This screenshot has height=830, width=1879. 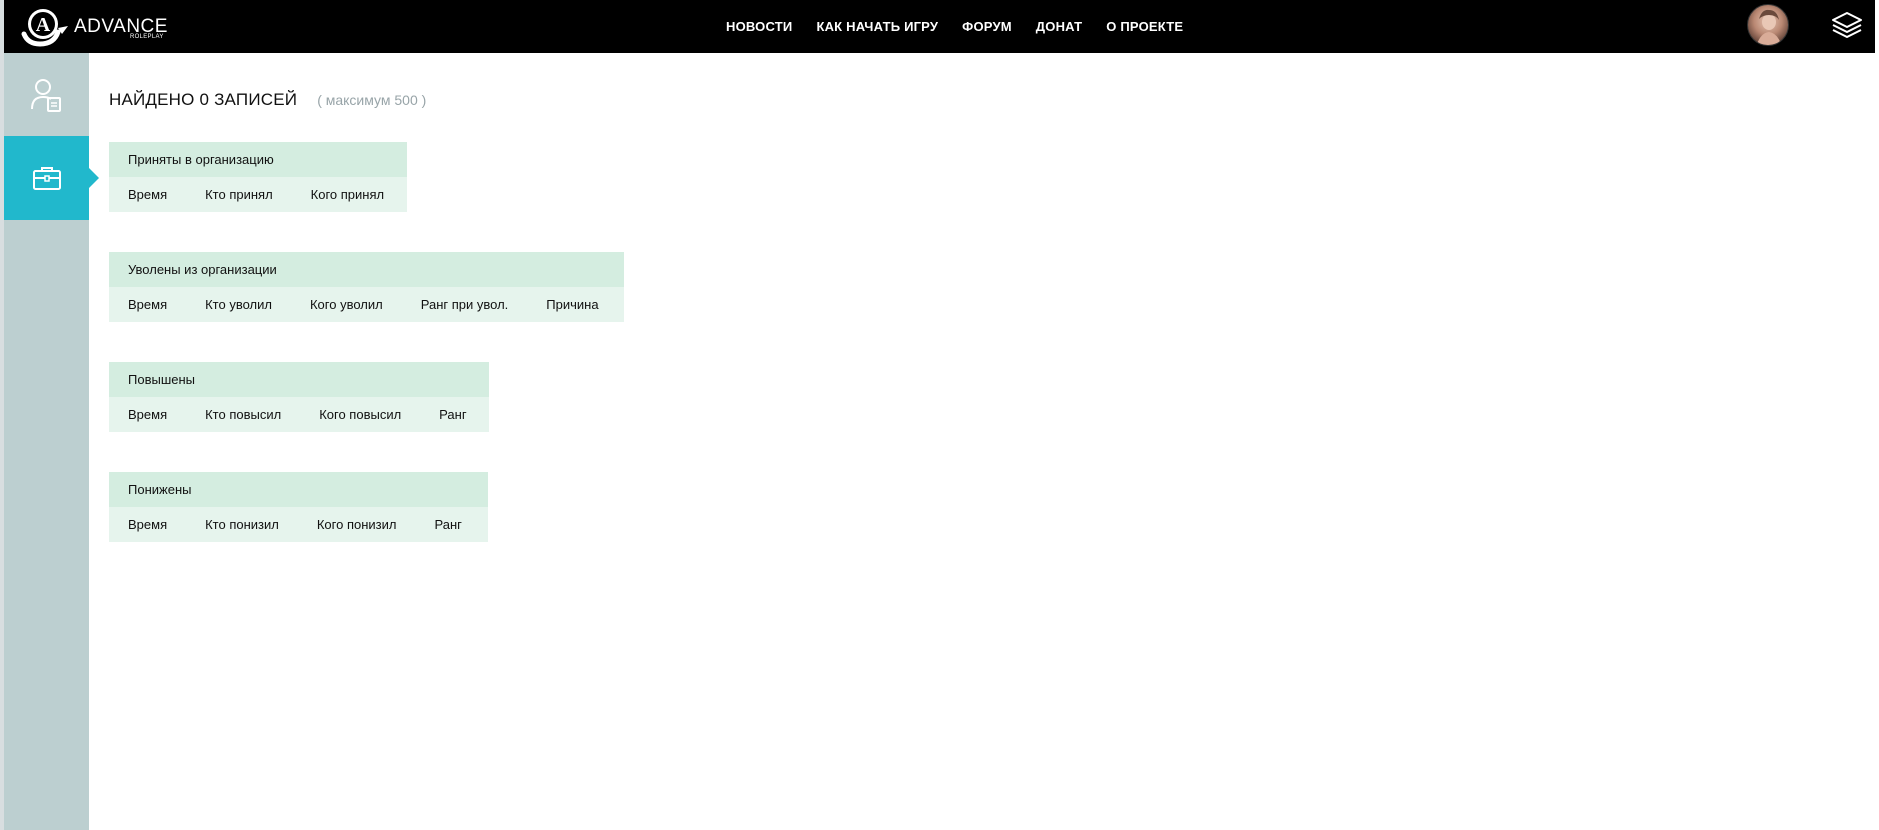 I want to click on logo-mark-icon: A, so click(x=44, y=26).